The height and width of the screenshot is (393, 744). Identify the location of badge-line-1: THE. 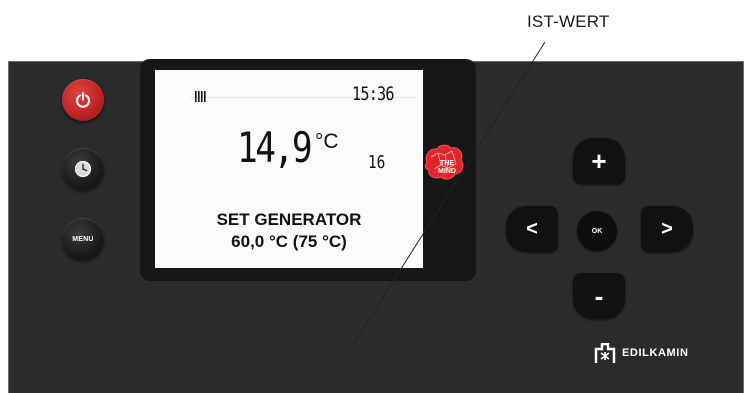
(447, 163).